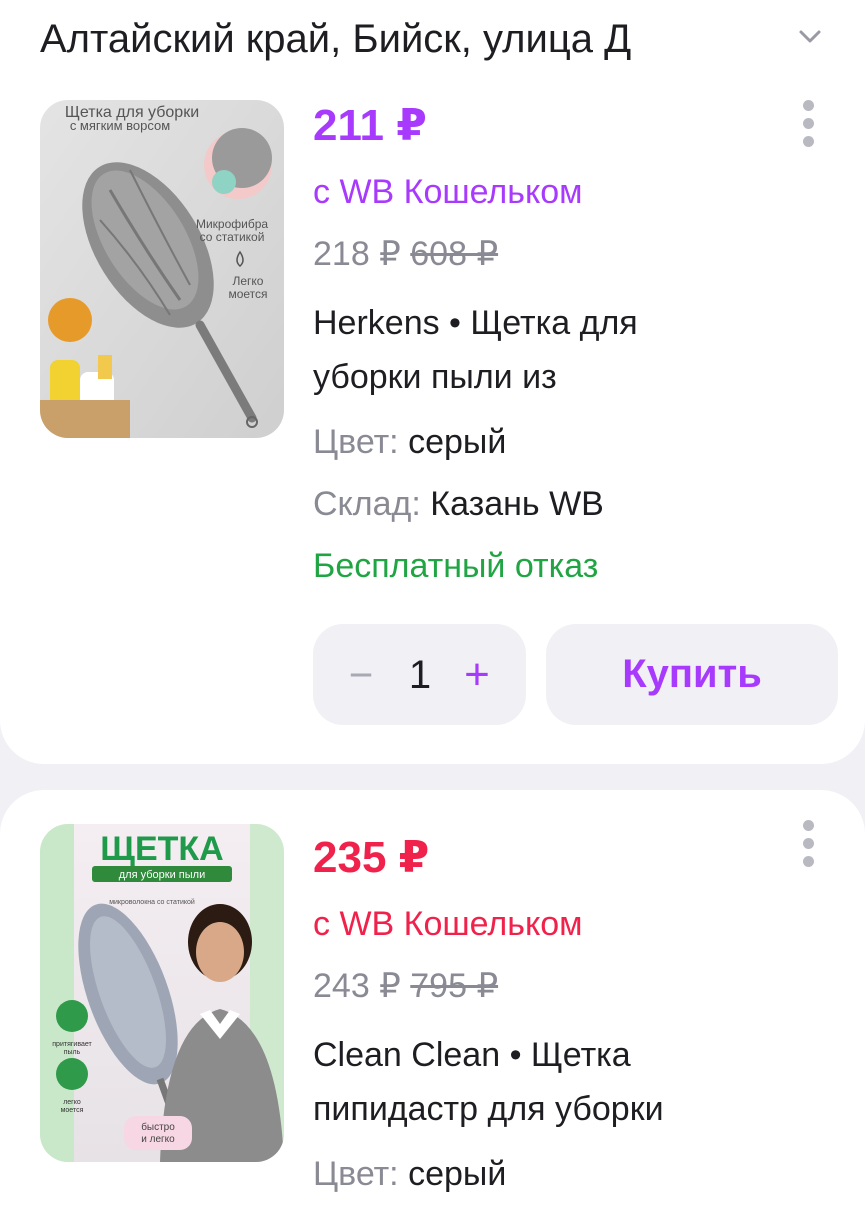 Image resolution: width=865 pixels, height=1230 pixels. What do you see at coordinates (406, 254) in the screenshot?
I see `price-without-wallet: 218 ₽ 608 ₽` at bounding box center [406, 254].